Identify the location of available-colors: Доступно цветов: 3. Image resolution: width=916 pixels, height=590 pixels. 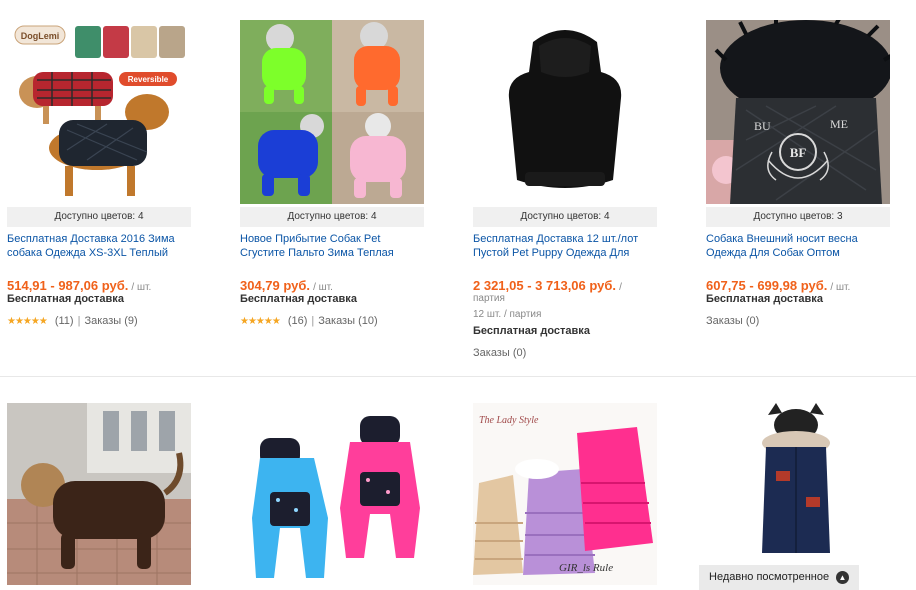
(798, 217).